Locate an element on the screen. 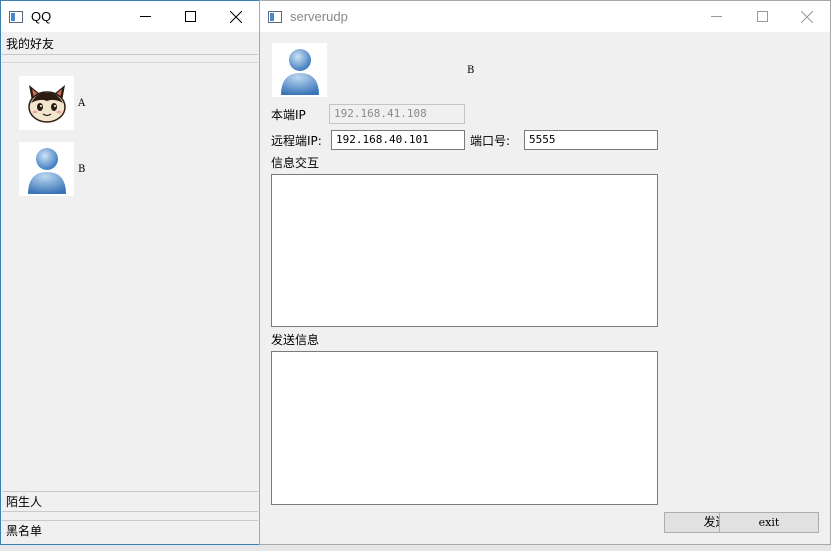 Image resolution: width=831 pixels, height=551 pixels. interaction-label: 信息交互 is located at coordinates (295, 163).